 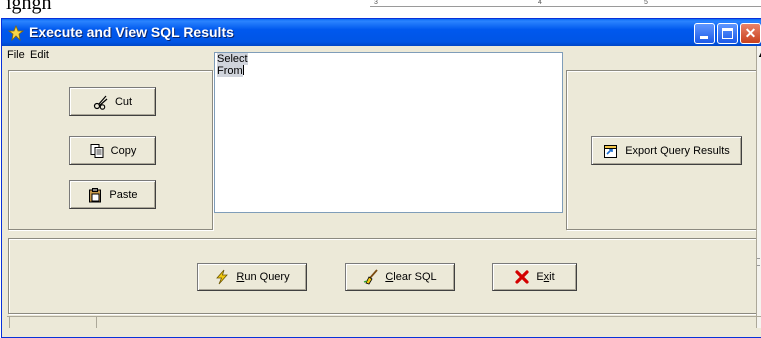 I want to click on scroll-up-arrow-icon: ▲, so click(x=759, y=54).